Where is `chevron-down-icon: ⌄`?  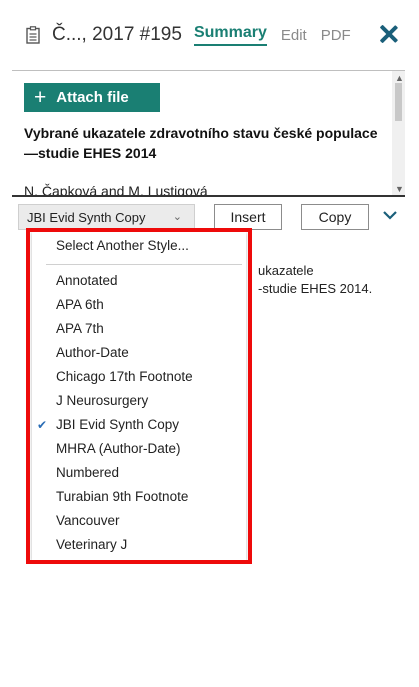
chevron-down-icon: ⌄ is located at coordinates (177, 217).